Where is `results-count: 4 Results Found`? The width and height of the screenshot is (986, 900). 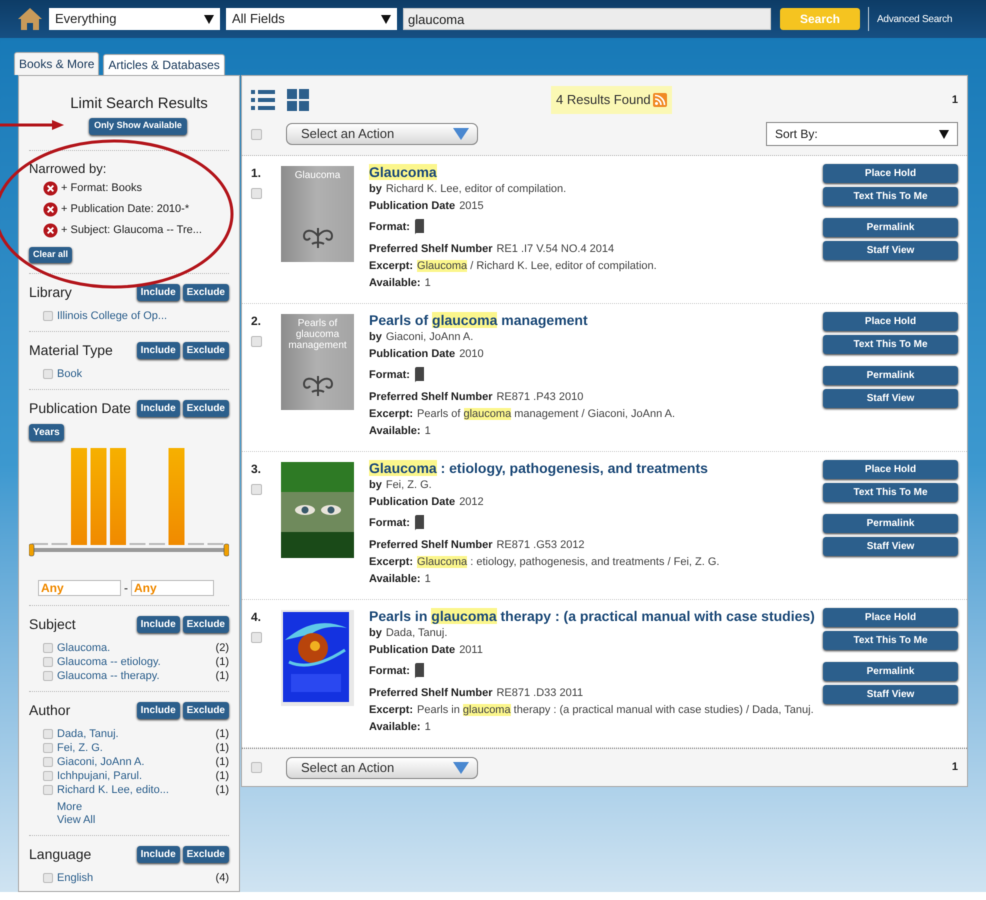 results-count: 4 Results Found is located at coordinates (603, 100).